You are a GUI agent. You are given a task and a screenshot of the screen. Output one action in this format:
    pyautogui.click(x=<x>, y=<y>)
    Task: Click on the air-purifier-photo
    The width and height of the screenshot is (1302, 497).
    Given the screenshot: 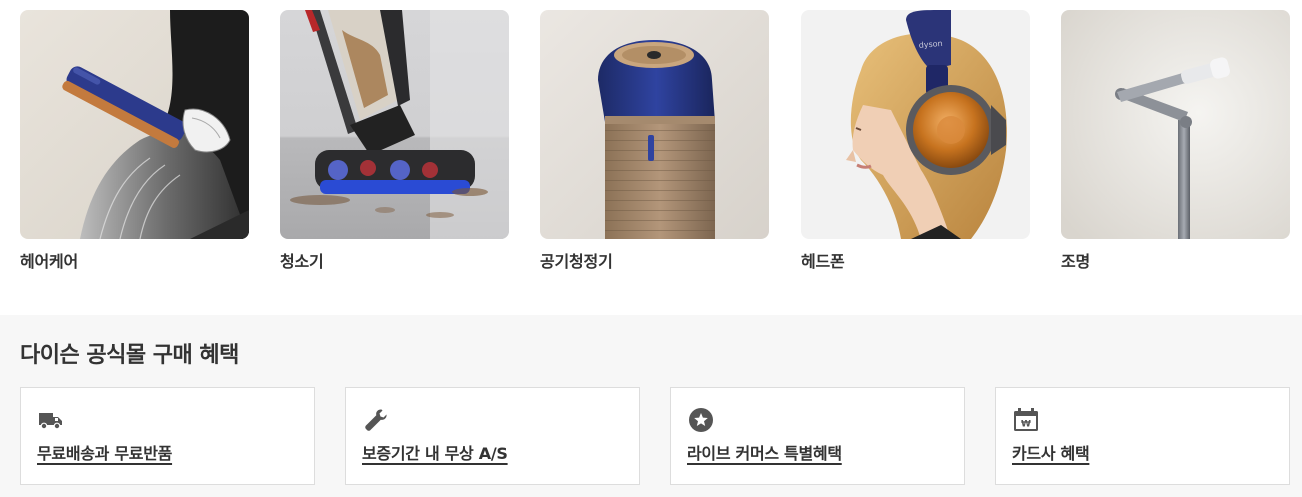 What is the action you would take?
    pyautogui.click(x=654, y=124)
    